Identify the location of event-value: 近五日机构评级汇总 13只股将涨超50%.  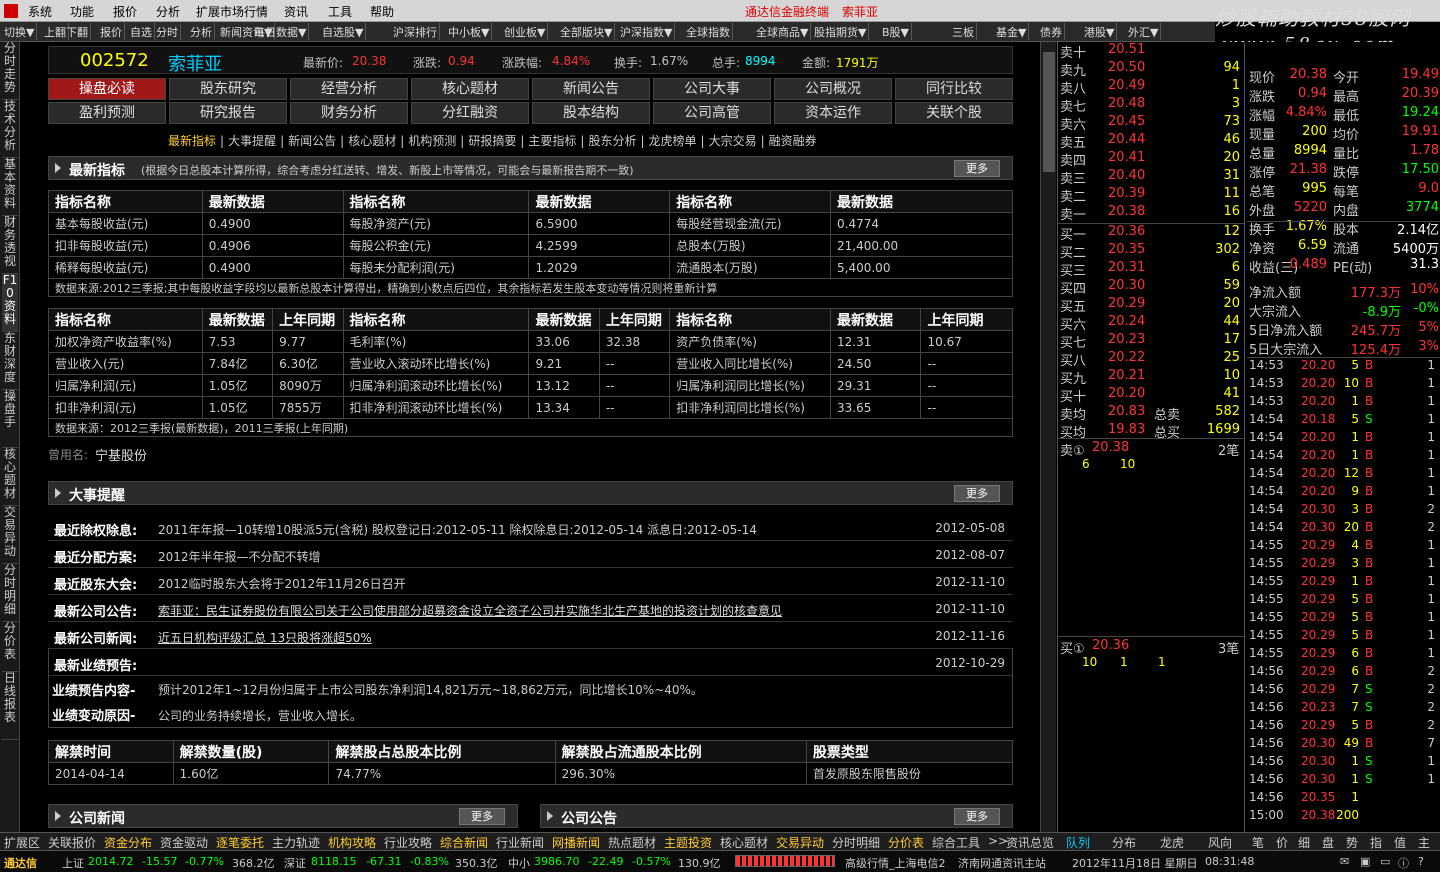
(265, 637).